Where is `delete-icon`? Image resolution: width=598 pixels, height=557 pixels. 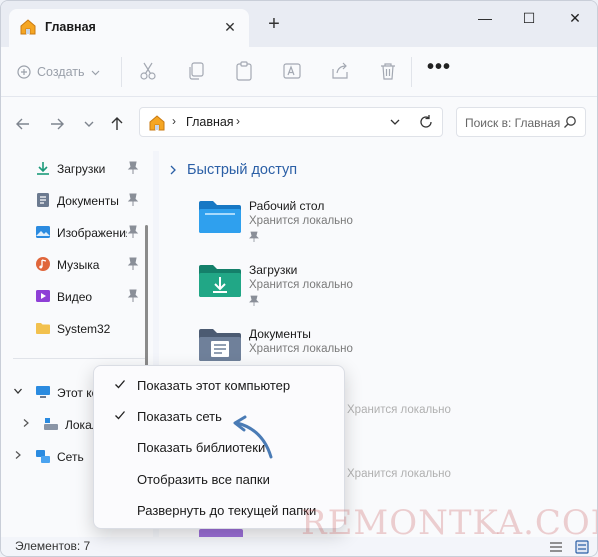 delete-icon is located at coordinates (388, 71).